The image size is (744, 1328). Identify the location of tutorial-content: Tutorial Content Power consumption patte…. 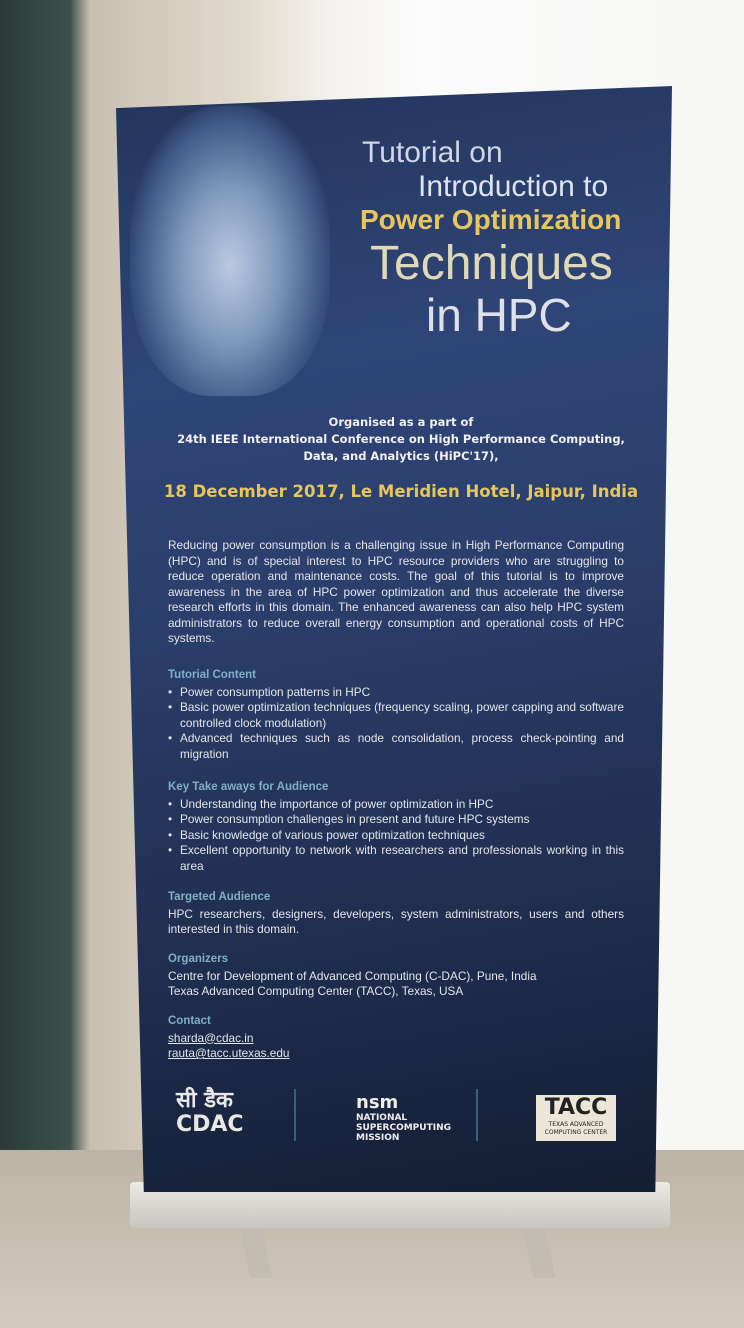
(396, 715).